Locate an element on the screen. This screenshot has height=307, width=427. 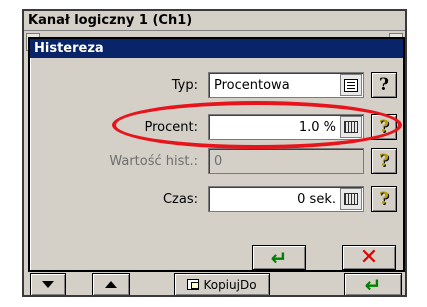
typ-select: Procentowa is located at coordinates (286, 85).